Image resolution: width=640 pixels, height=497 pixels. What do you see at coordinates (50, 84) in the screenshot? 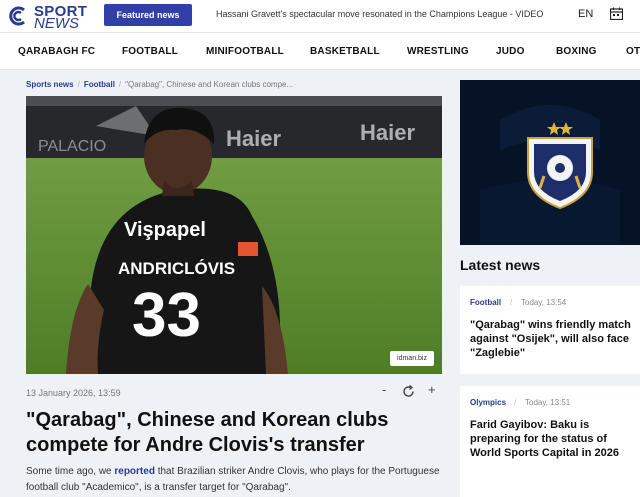
I see `breadcrumb-sports-news: Sports news` at bounding box center [50, 84].